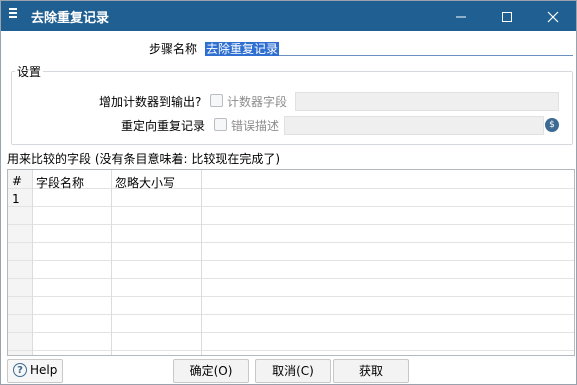 The image size is (577, 385). I want to click on help-button-label: Help, so click(44, 370).